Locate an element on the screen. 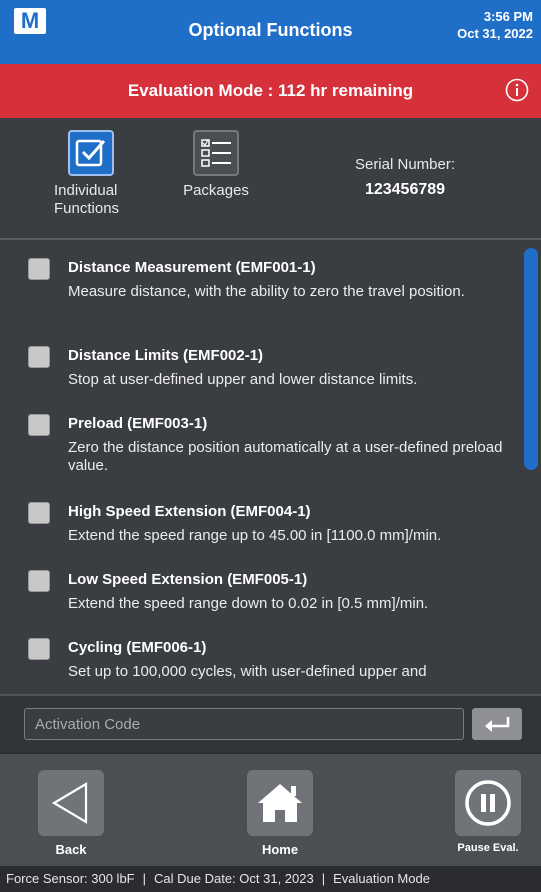 This screenshot has height=892, width=541. activation-bar is located at coordinates (270, 723).